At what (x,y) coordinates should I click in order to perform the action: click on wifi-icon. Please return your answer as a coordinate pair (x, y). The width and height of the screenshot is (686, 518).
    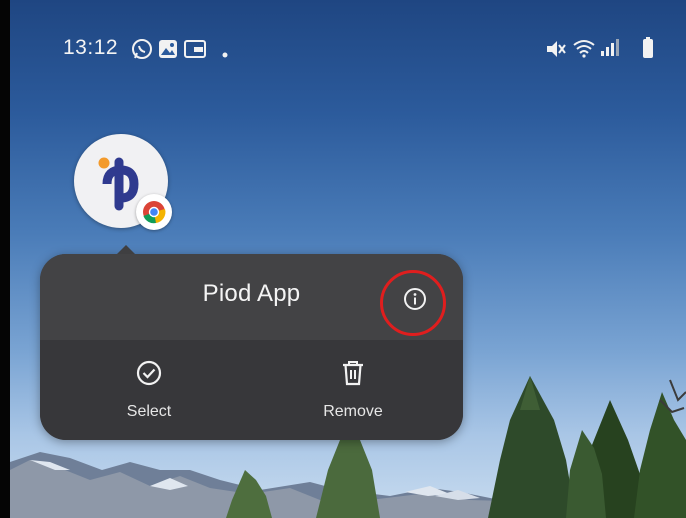
    Looking at the image, I should click on (584, 50).